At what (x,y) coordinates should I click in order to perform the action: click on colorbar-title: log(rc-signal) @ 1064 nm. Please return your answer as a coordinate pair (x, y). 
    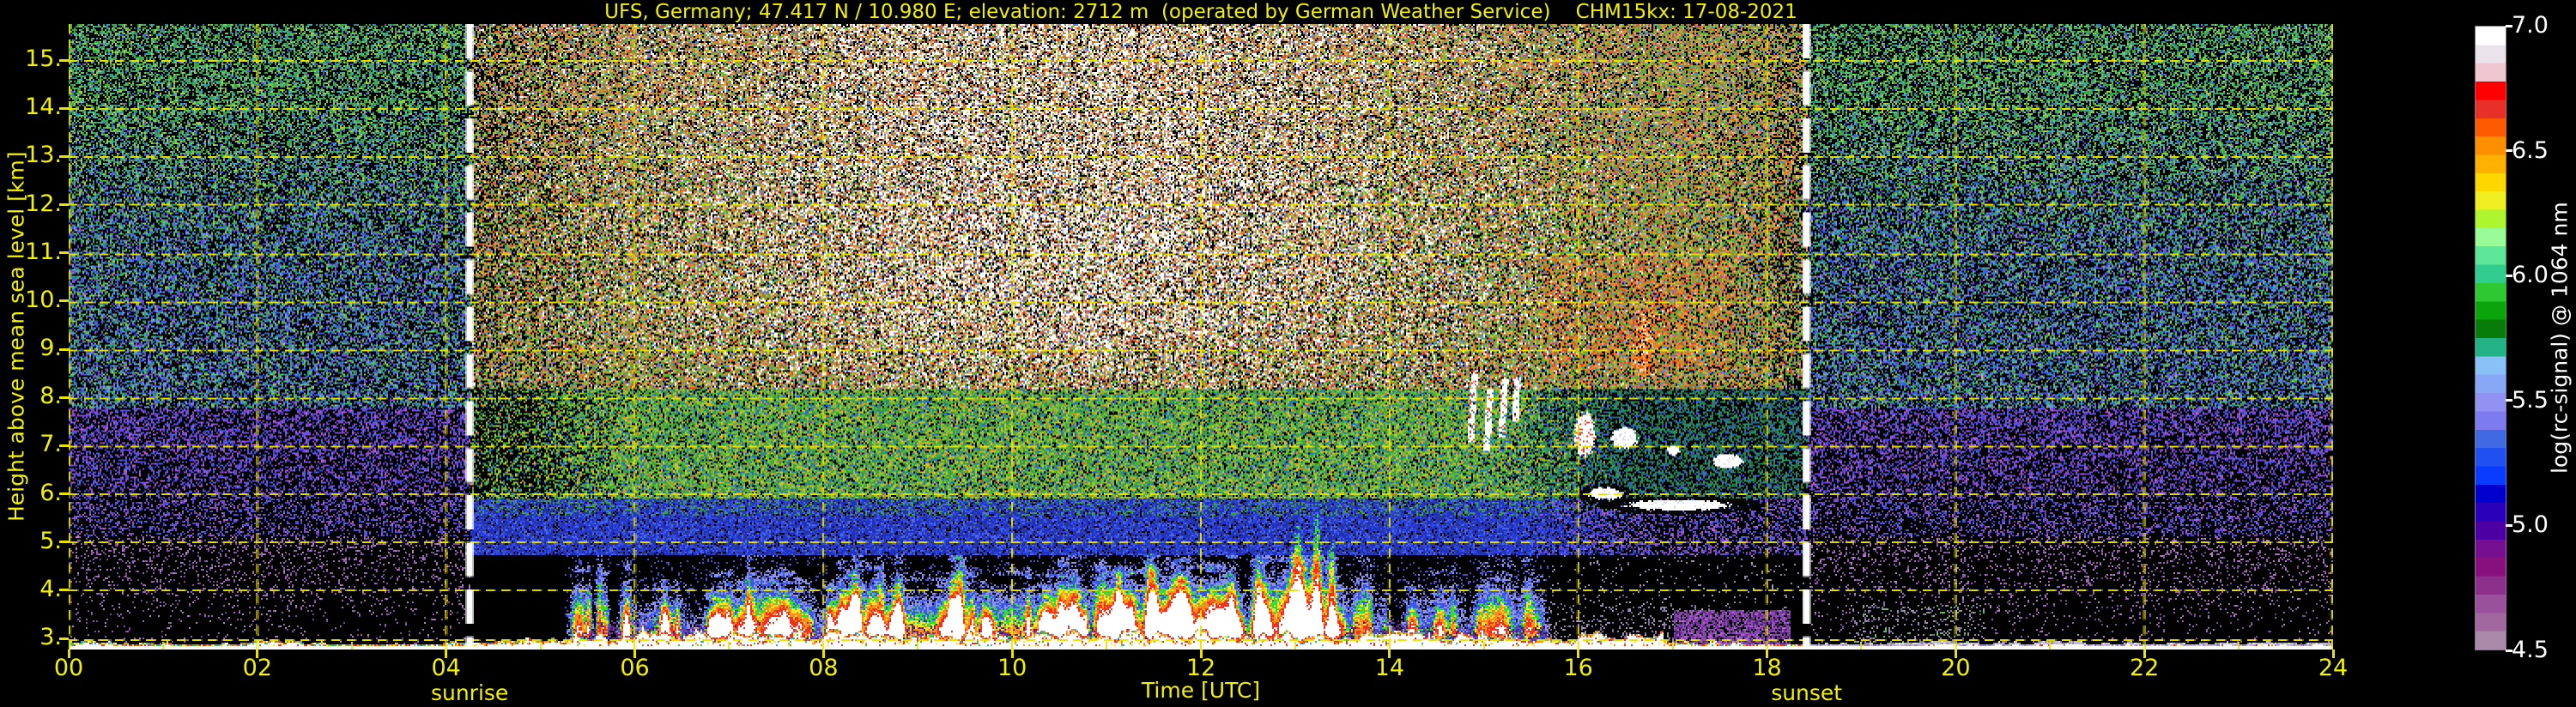
    Looking at the image, I should click on (2560, 338).